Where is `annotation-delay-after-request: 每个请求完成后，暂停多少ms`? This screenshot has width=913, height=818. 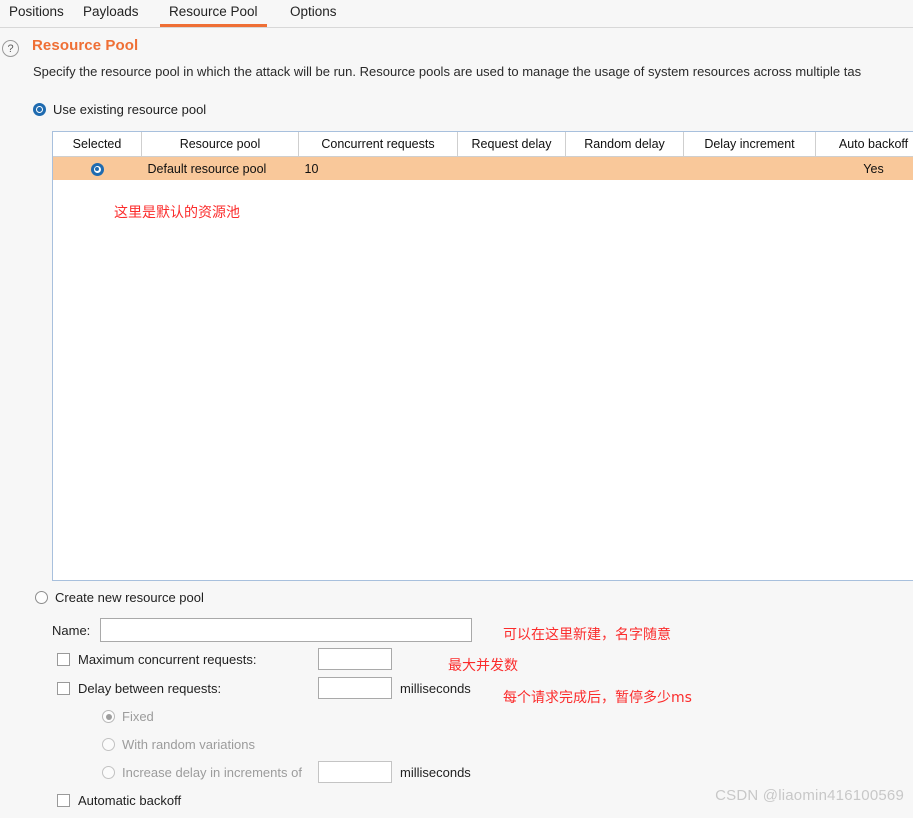 annotation-delay-after-request: 每个请求完成后，暂停多少ms is located at coordinates (597, 698).